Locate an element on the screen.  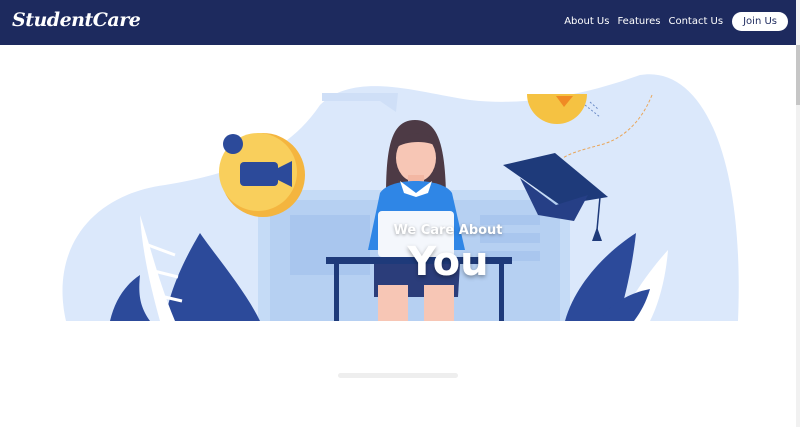
brand-logo: StudentCare is located at coordinates (76, 20).